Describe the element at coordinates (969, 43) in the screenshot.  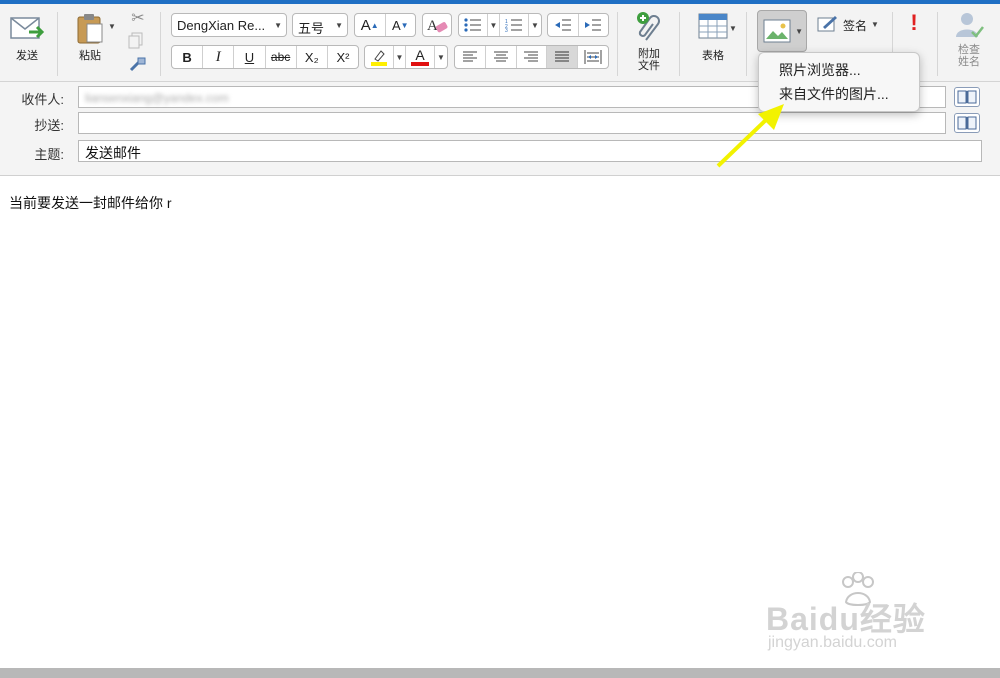
I see `check-names-button: 检查 姓名` at that location.